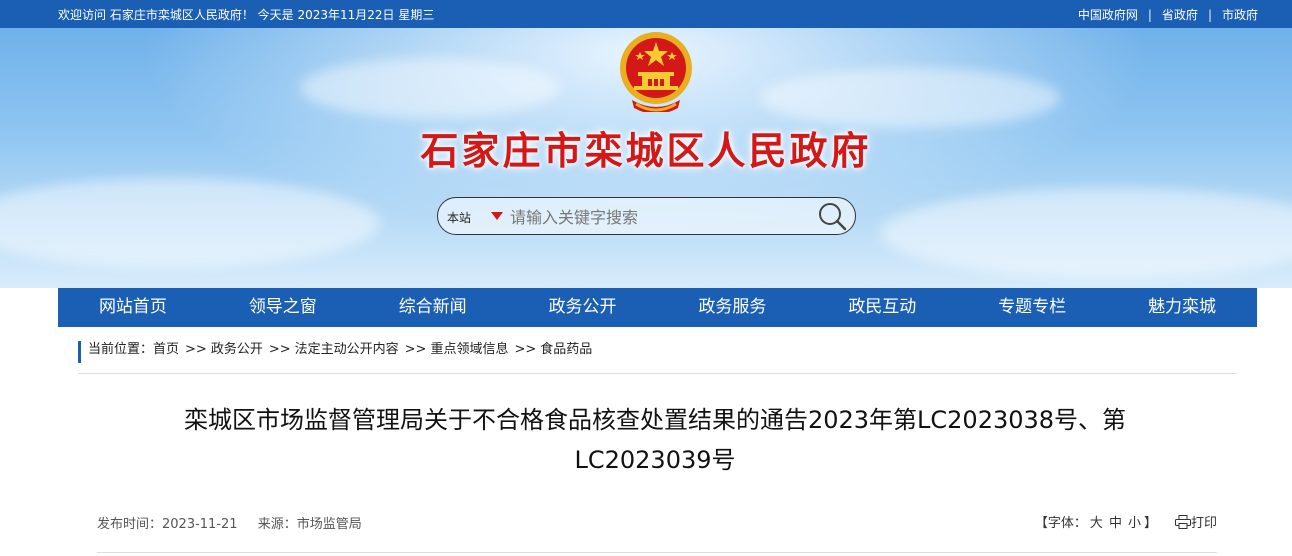 Image resolution: width=1292 pixels, height=556 pixels. I want to click on link-province-gov: 省政府, so click(1180, 14).